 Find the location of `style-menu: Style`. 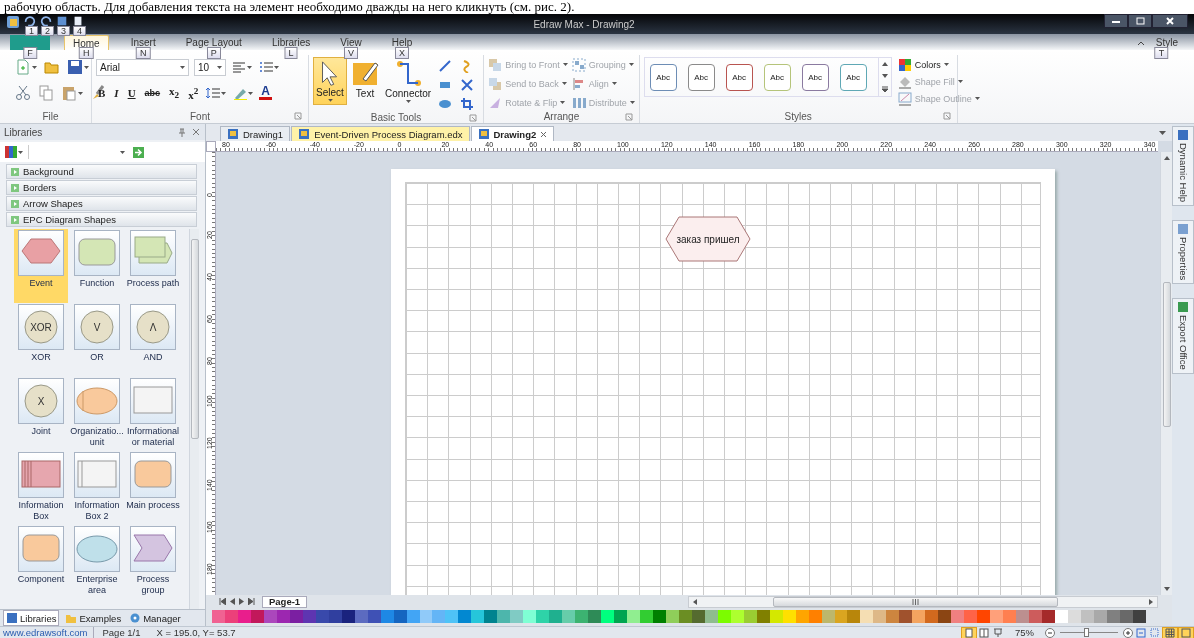

style-menu: Style is located at coordinates (1166, 42).